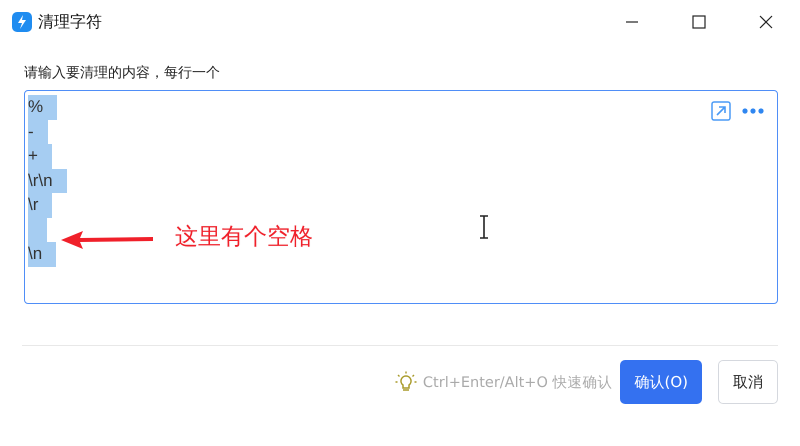 This screenshot has width=800, height=446. Describe the element at coordinates (70, 22) in the screenshot. I see `window-title: 清理字符` at that location.